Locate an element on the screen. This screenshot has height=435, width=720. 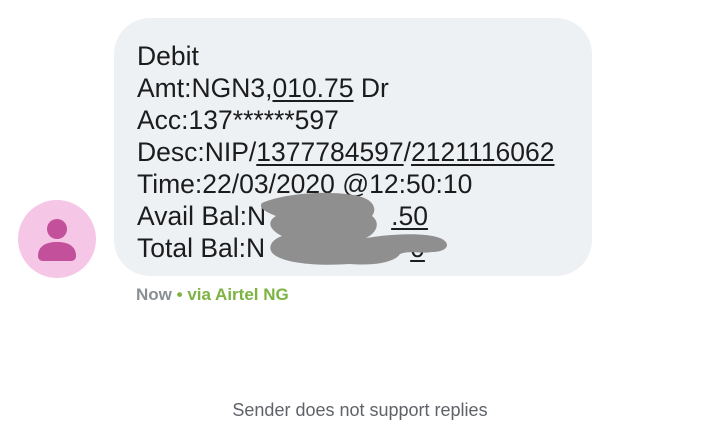
desc-prefix: Desc:NIP/ is located at coordinates (197, 152).